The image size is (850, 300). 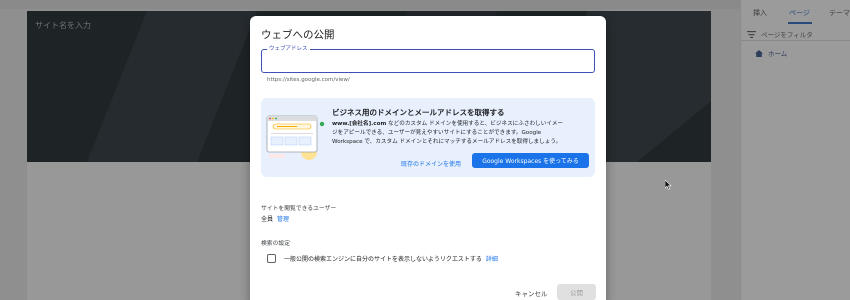 What do you see at coordinates (418, 112) in the screenshot?
I see `promo-title: ビジネス用のドメインとメールアドレスを取得する` at bounding box center [418, 112].